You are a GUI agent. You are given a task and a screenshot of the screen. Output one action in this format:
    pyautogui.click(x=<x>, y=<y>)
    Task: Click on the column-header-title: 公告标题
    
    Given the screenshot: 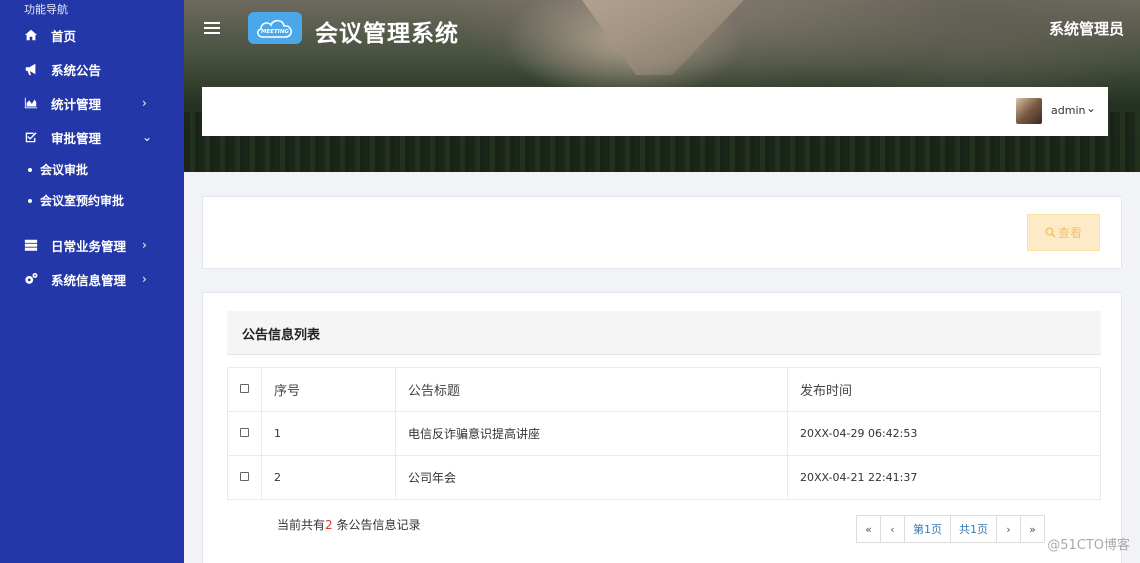 What is the action you would take?
    pyautogui.click(x=591, y=389)
    